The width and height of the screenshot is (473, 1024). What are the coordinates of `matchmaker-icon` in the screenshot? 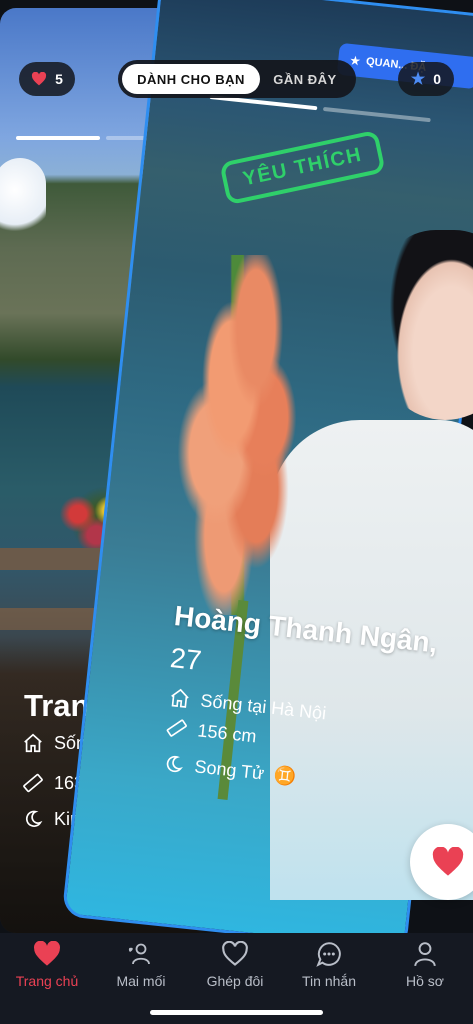 It's located at (139, 954).